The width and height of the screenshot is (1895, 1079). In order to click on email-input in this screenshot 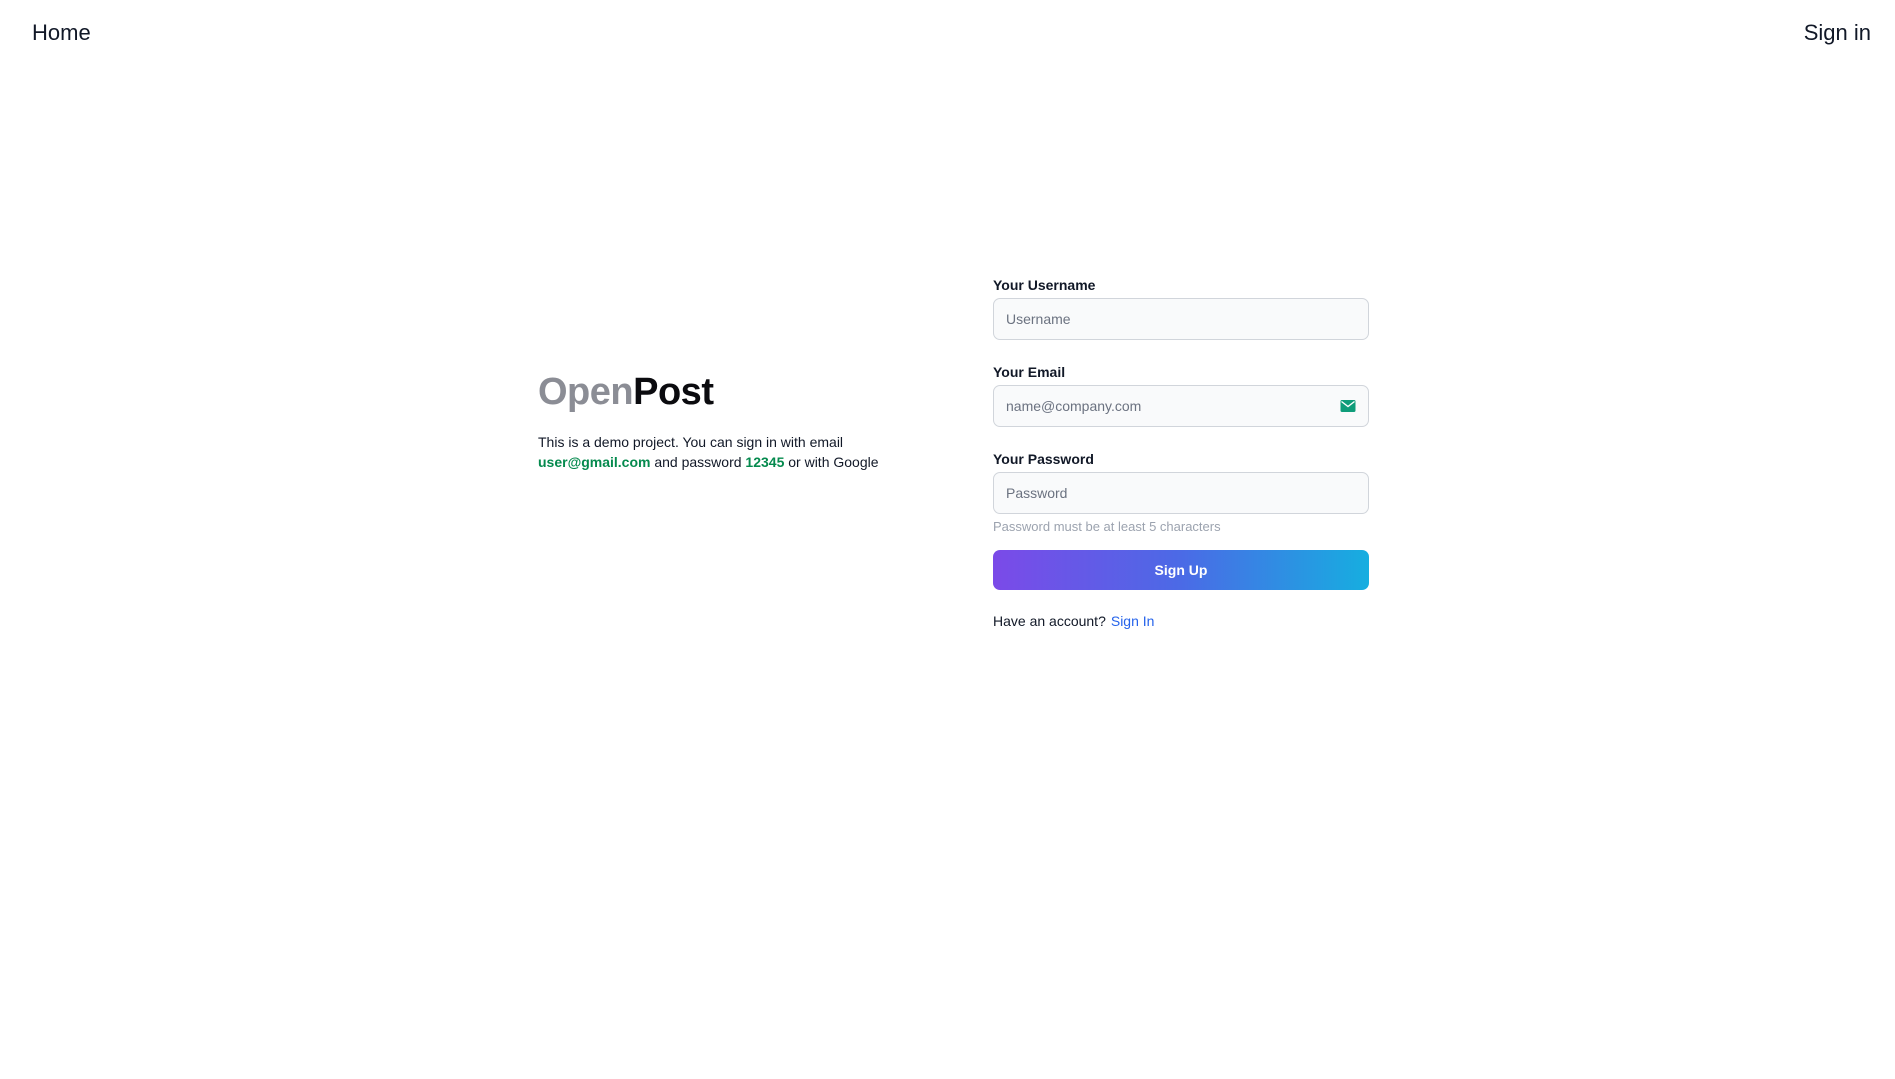, I will do `click(1181, 406)`.